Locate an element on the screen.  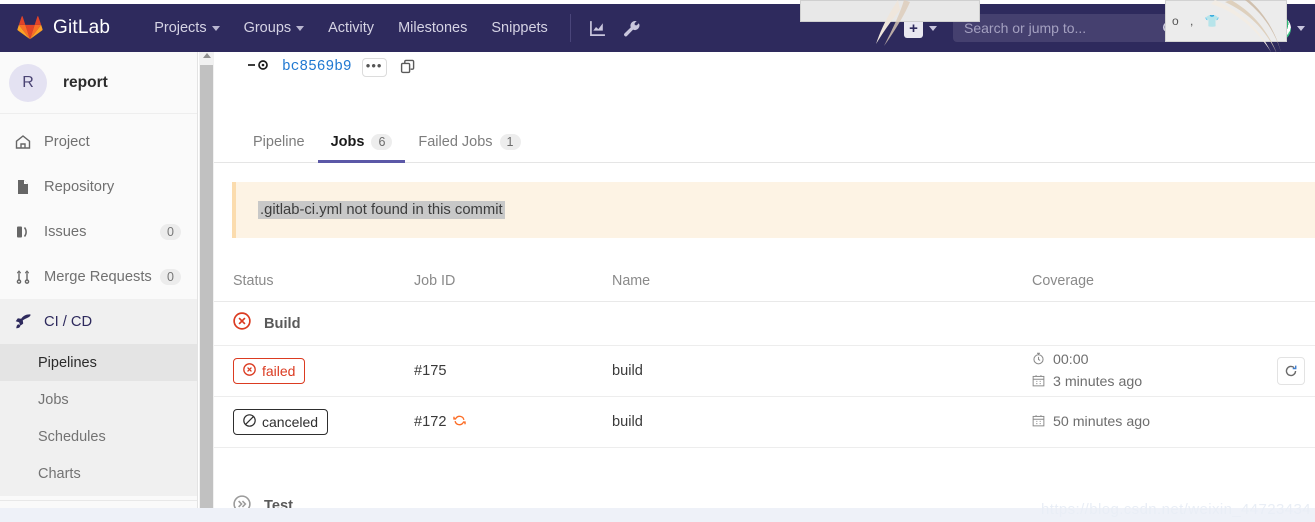
ci-config-warning-text: .gitlab-ci.yml not found in this commit is located at coordinates (381, 210).